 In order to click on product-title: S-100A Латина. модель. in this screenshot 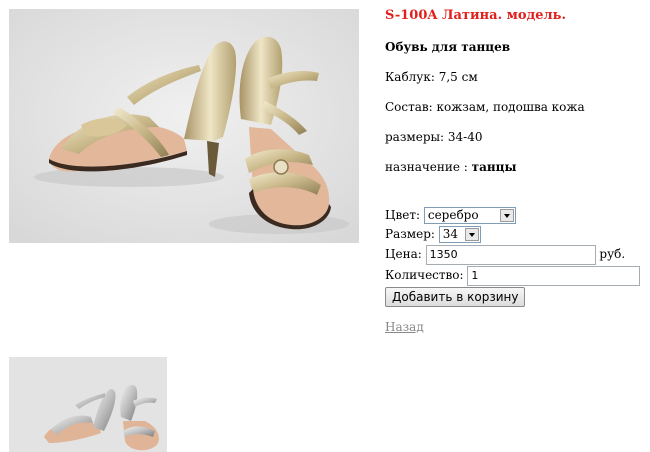, I will do `click(476, 15)`.